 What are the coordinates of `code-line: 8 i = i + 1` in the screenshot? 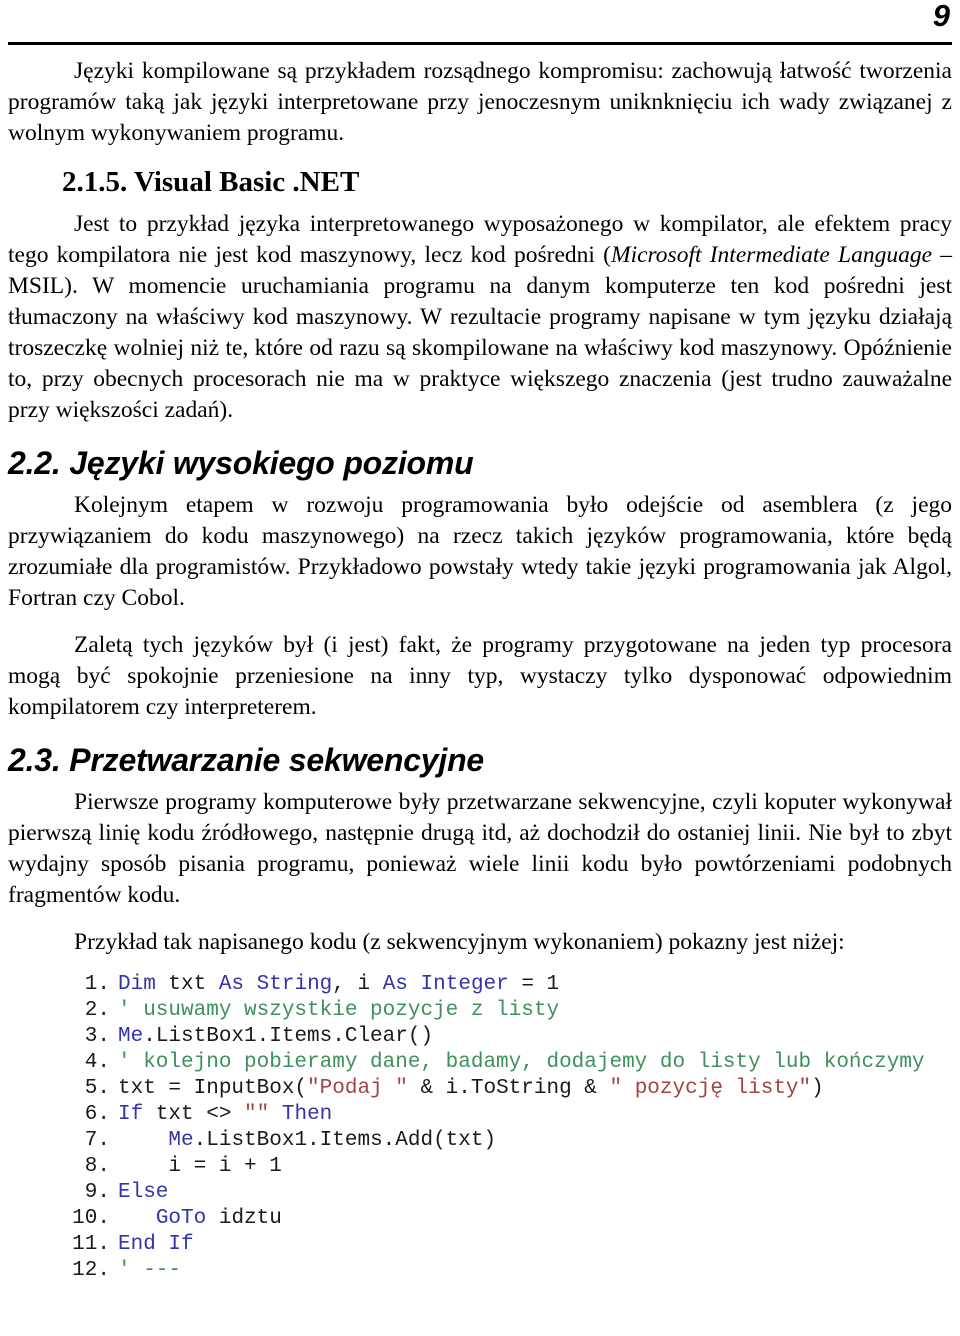 It's located at (480, 1167).